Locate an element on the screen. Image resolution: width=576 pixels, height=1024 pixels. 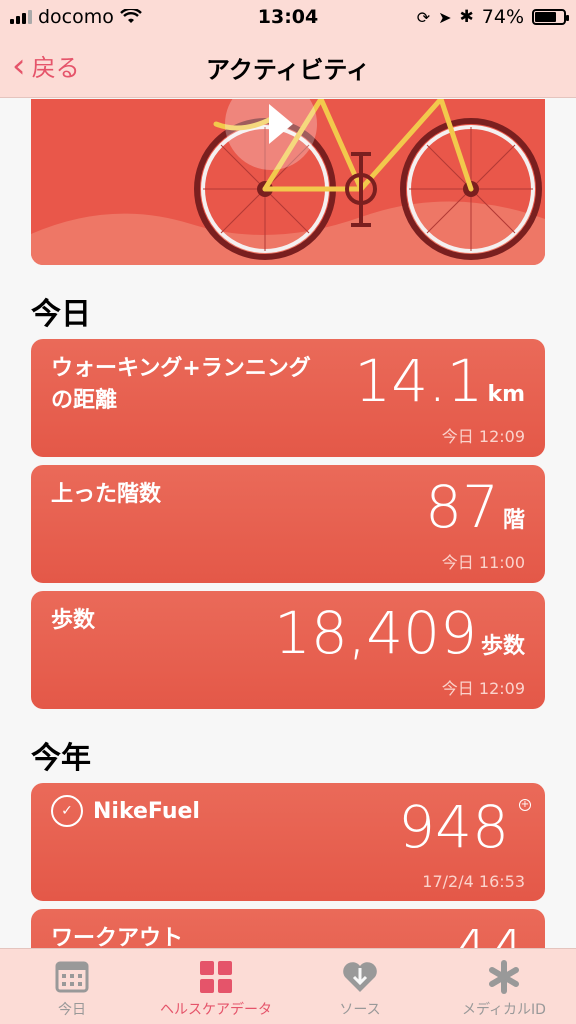
value-number: 18,409 is located at coordinates (375, 633).